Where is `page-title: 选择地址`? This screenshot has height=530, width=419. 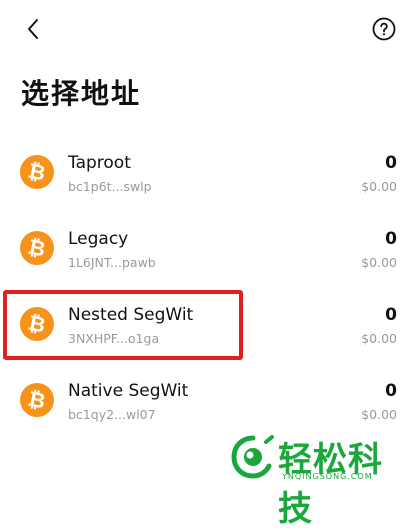 page-title: 选择地址 is located at coordinates (81, 93).